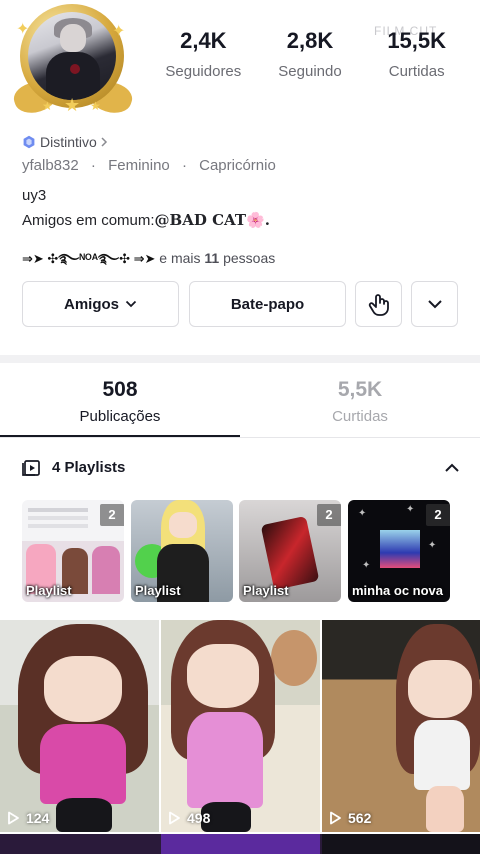 This screenshot has height=854, width=480. Describe the element at coordinates (237, 165) in the screenshot. I see `zodiac-tag: Capricórnio` at that location.